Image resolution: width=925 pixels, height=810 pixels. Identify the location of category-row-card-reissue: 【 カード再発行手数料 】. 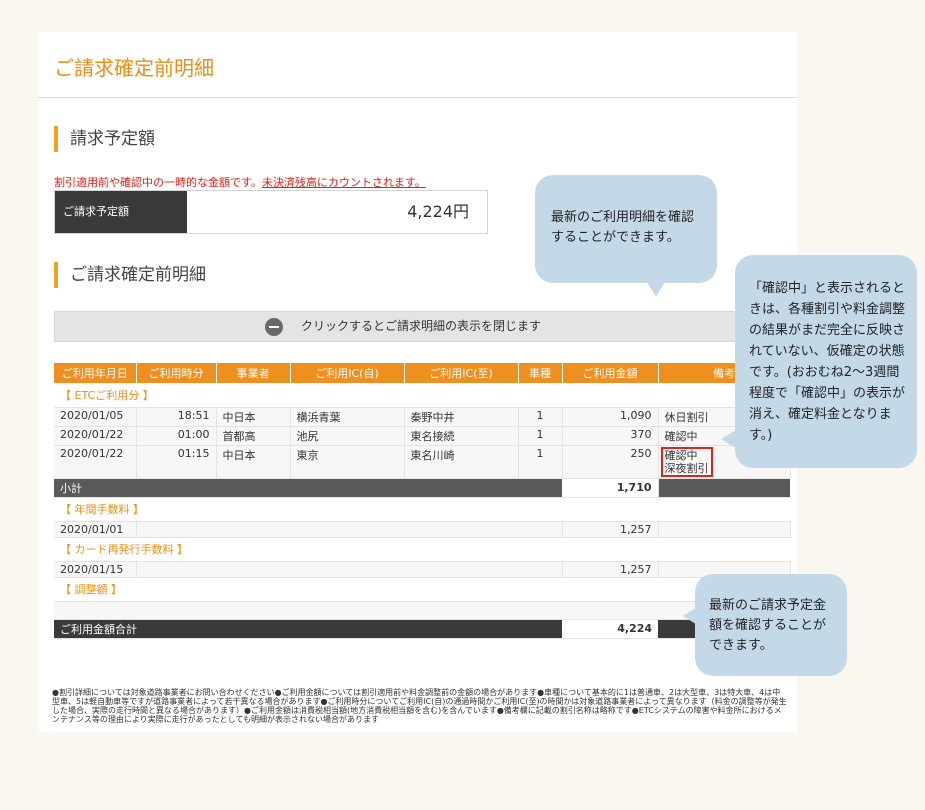
(422, 549).